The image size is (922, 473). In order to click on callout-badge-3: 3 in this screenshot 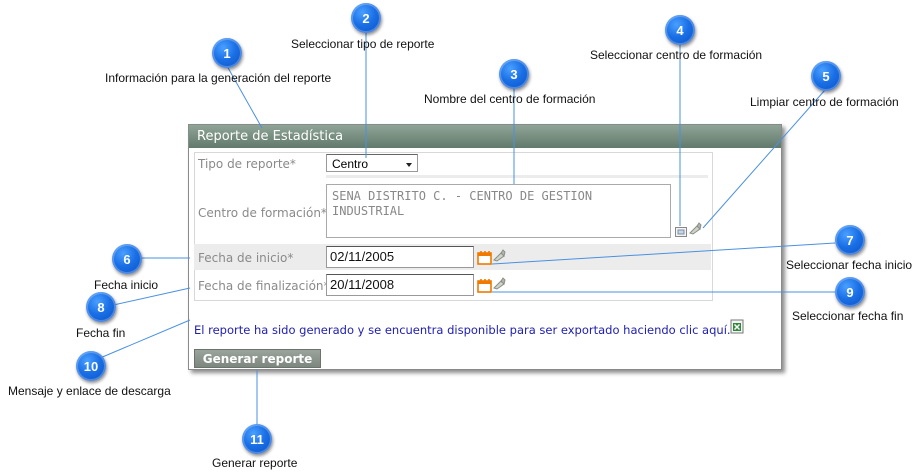, I will do `click(514, 74)`.